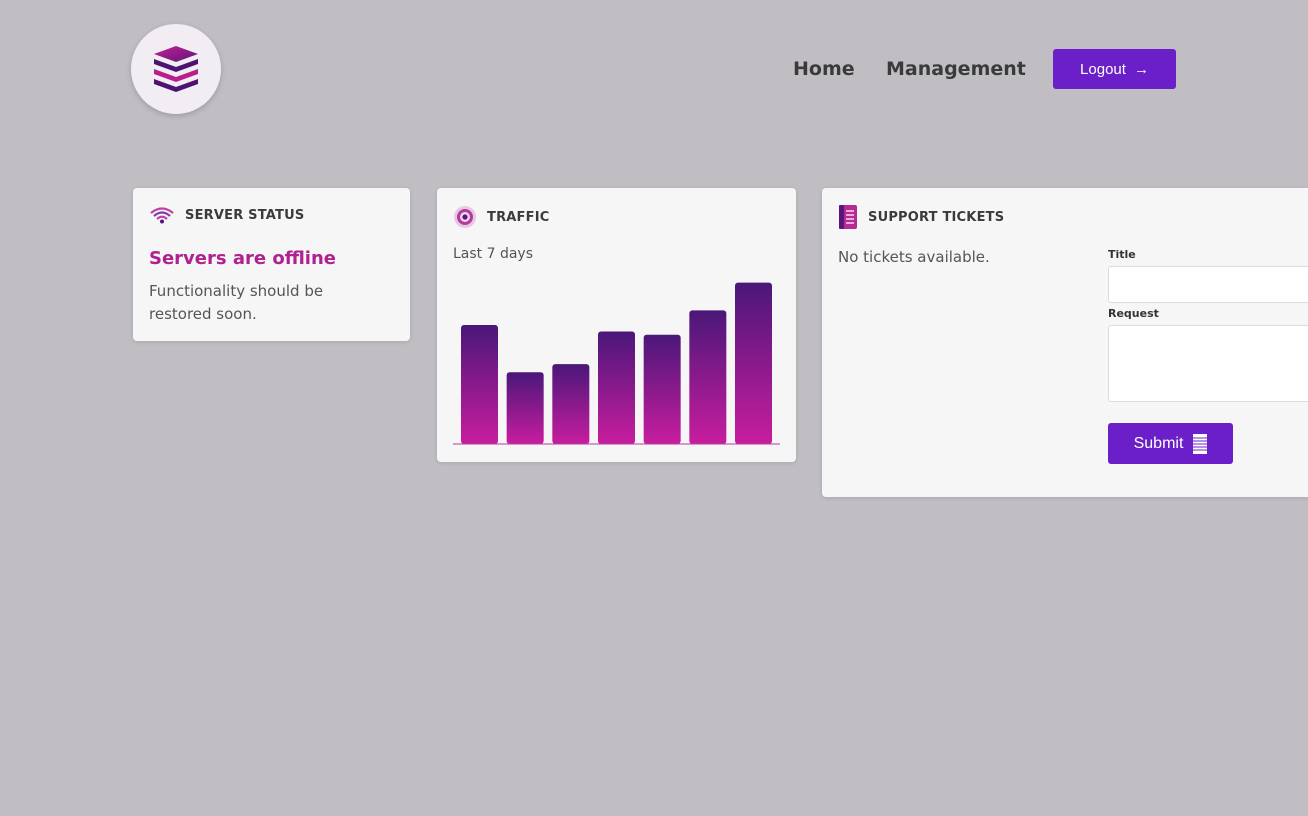 Image resolution: width=1308 pixels, height=816 pixels. What do you see at coordinates (1158, 443) in the screenshot?
I see `submit-label: Submit` at bounding box center [1158, 443].